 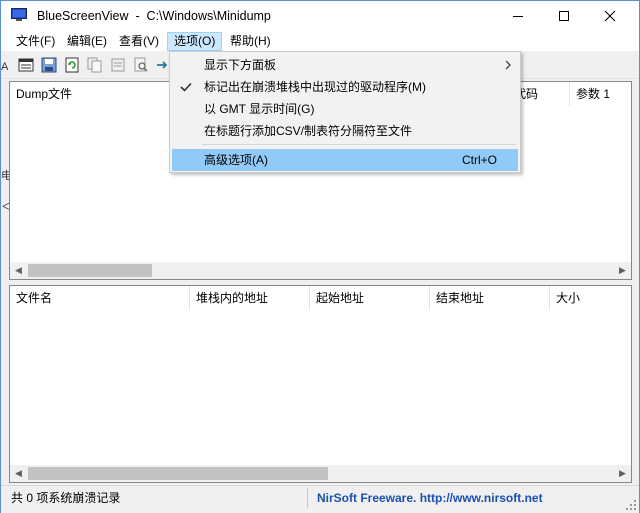 I want to click on menu-item-label: 标记出在崩溃堆栈中出现过的驱动程序(M), so click(x=315, y=87).